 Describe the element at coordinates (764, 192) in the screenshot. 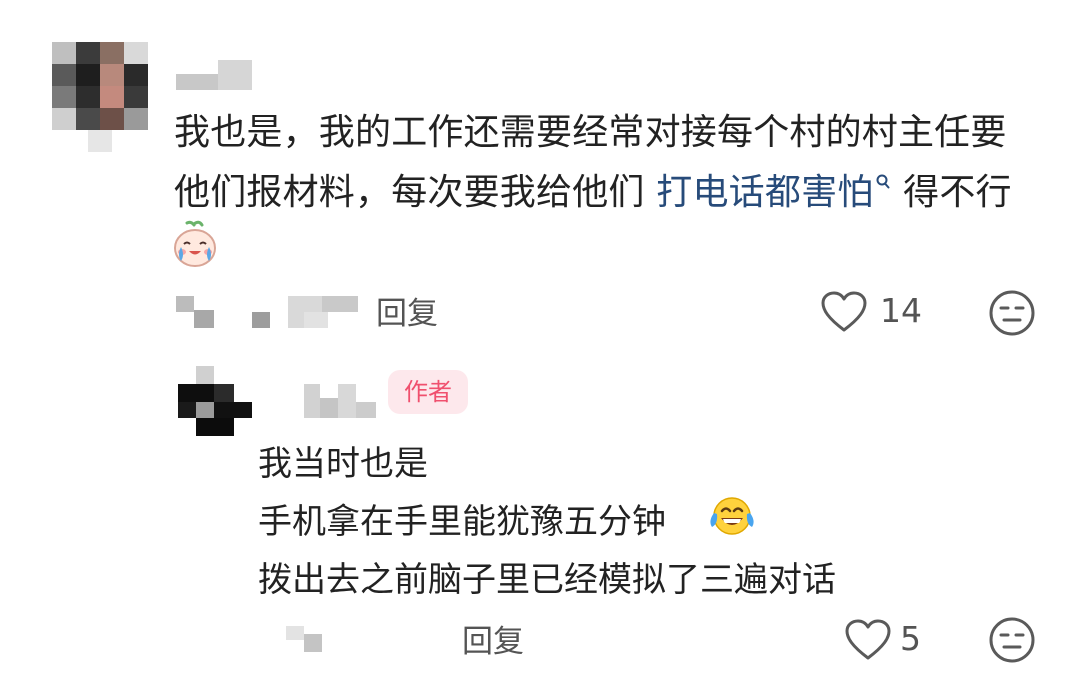

I see `search-keyword-link: 打电话都害怕` at that location.